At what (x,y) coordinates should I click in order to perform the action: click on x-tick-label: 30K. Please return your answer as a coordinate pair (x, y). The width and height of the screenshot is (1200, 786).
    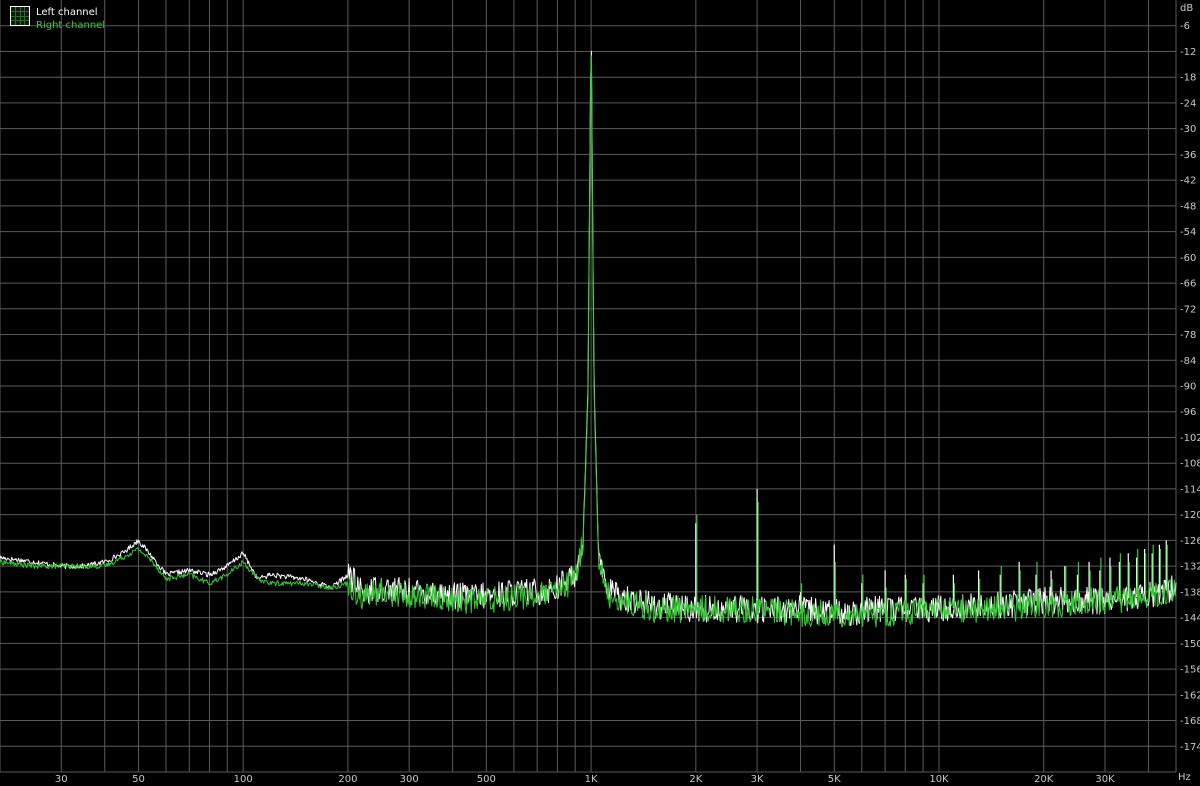
    Looking at the image, I should click on (1105, 779).